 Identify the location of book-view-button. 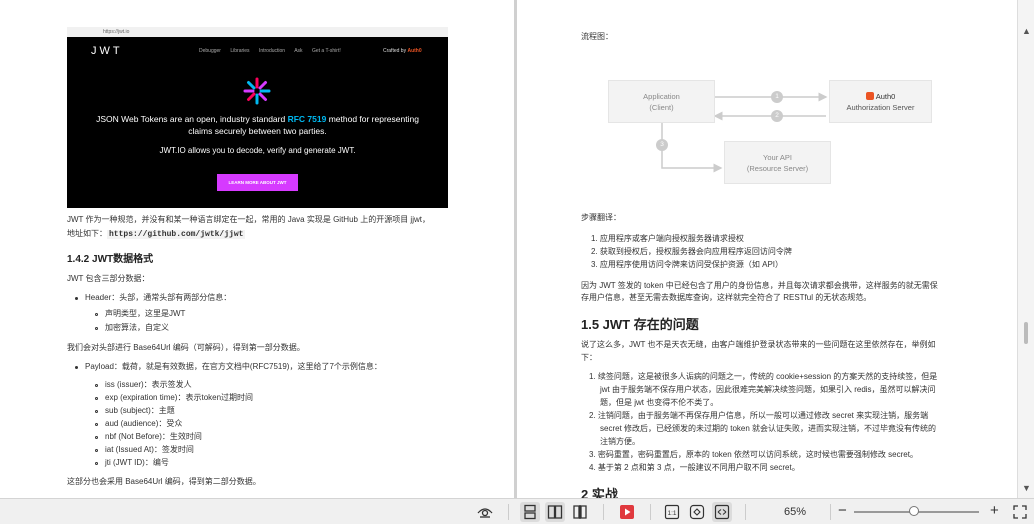
(580, 512).